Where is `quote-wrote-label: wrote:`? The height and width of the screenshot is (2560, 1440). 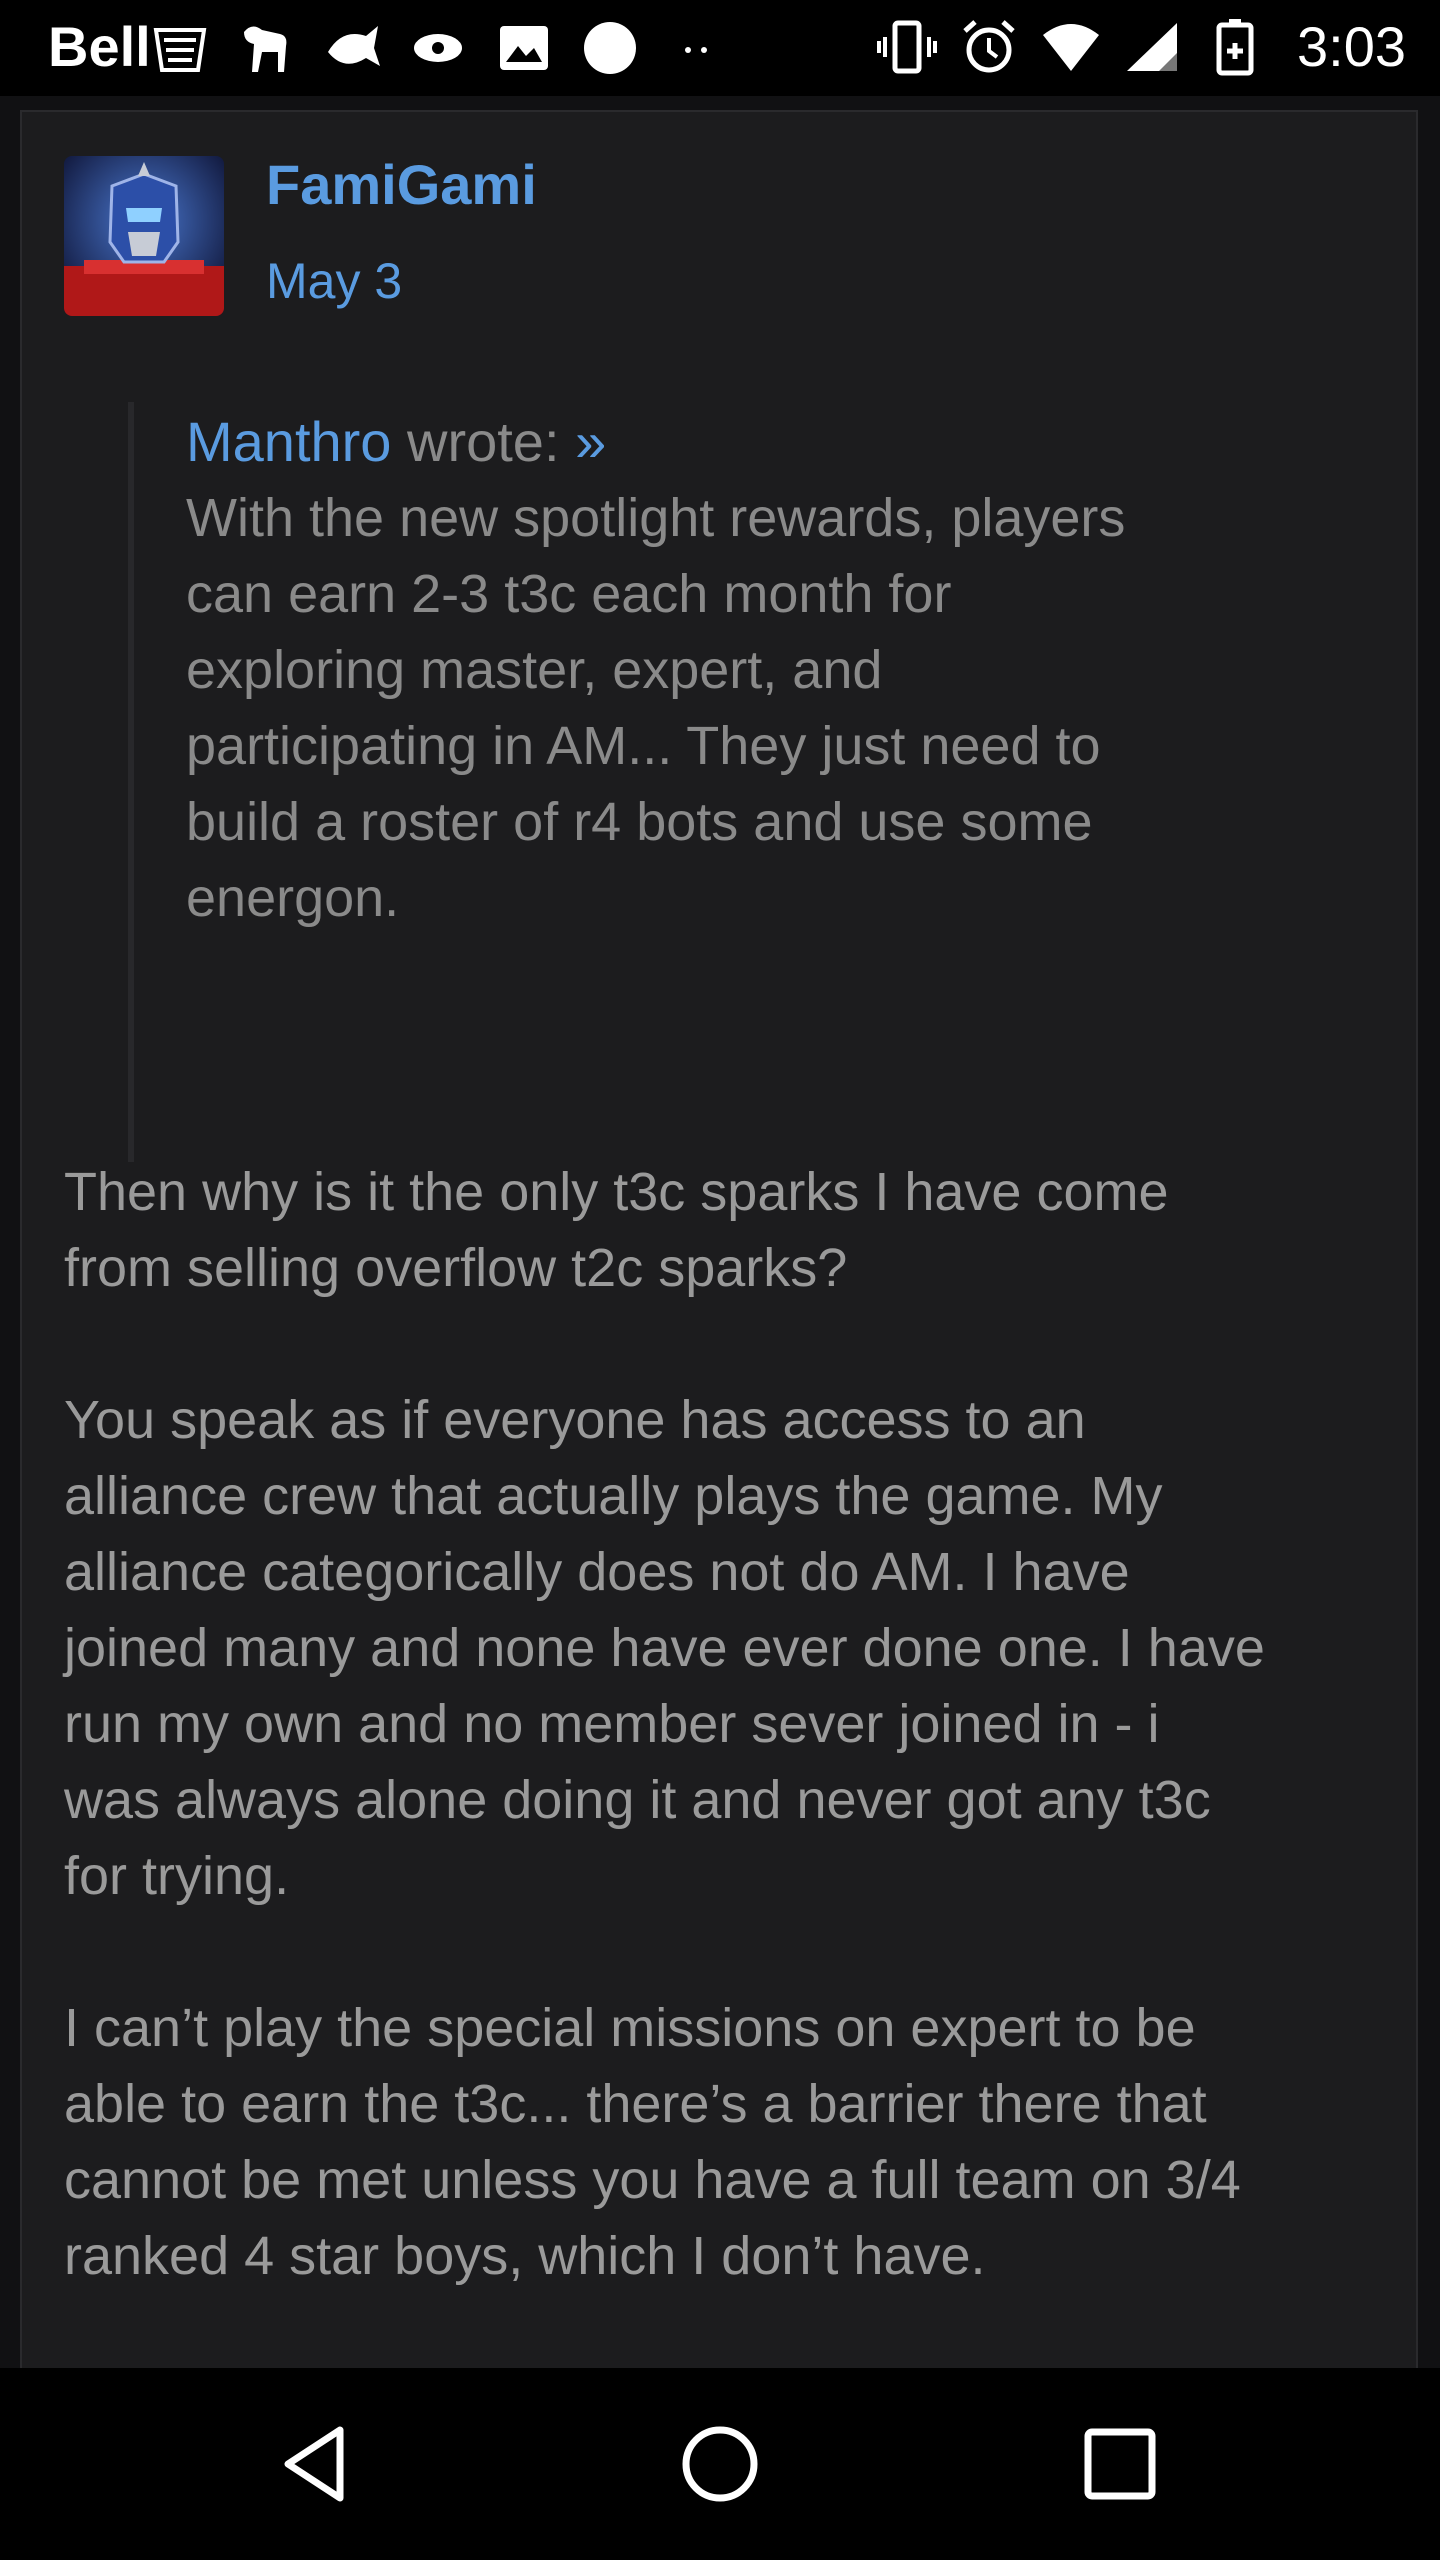
quote-wrote-label: wrote: is located at coordinates (483, 441).